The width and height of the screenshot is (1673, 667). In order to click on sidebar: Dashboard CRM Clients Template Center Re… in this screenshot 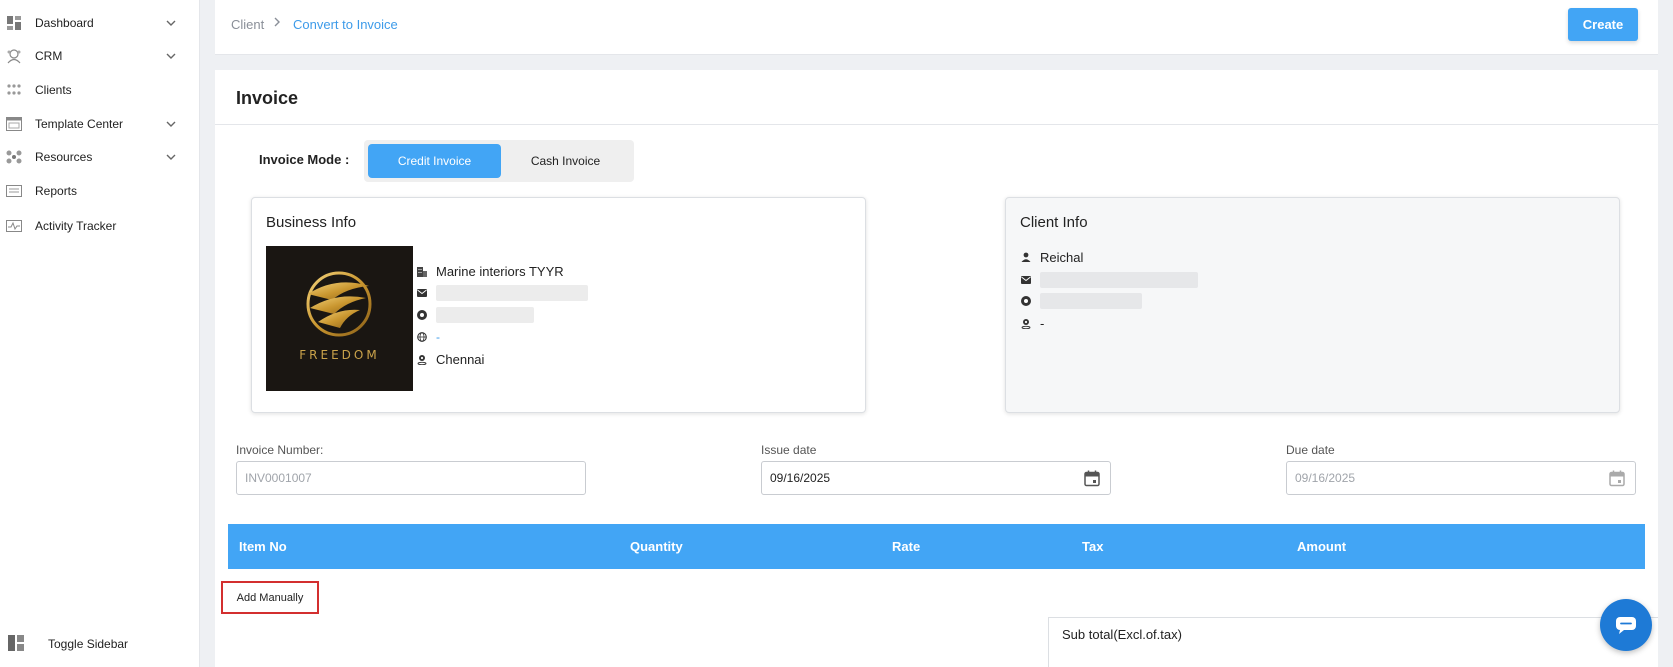, I will do `click(100, 333)`.